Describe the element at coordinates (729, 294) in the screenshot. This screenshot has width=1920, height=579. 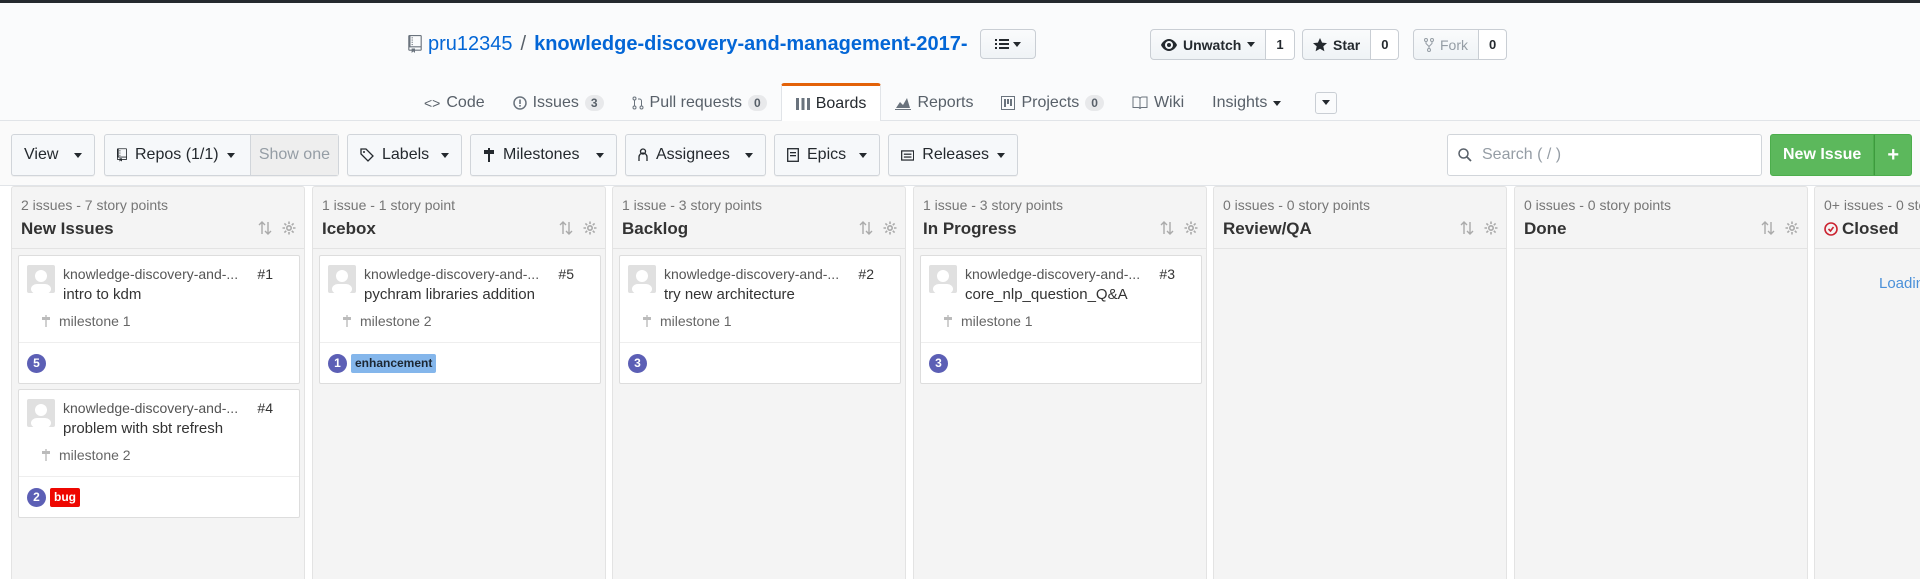
I see `card-issue-title: try new architecture` at that location.